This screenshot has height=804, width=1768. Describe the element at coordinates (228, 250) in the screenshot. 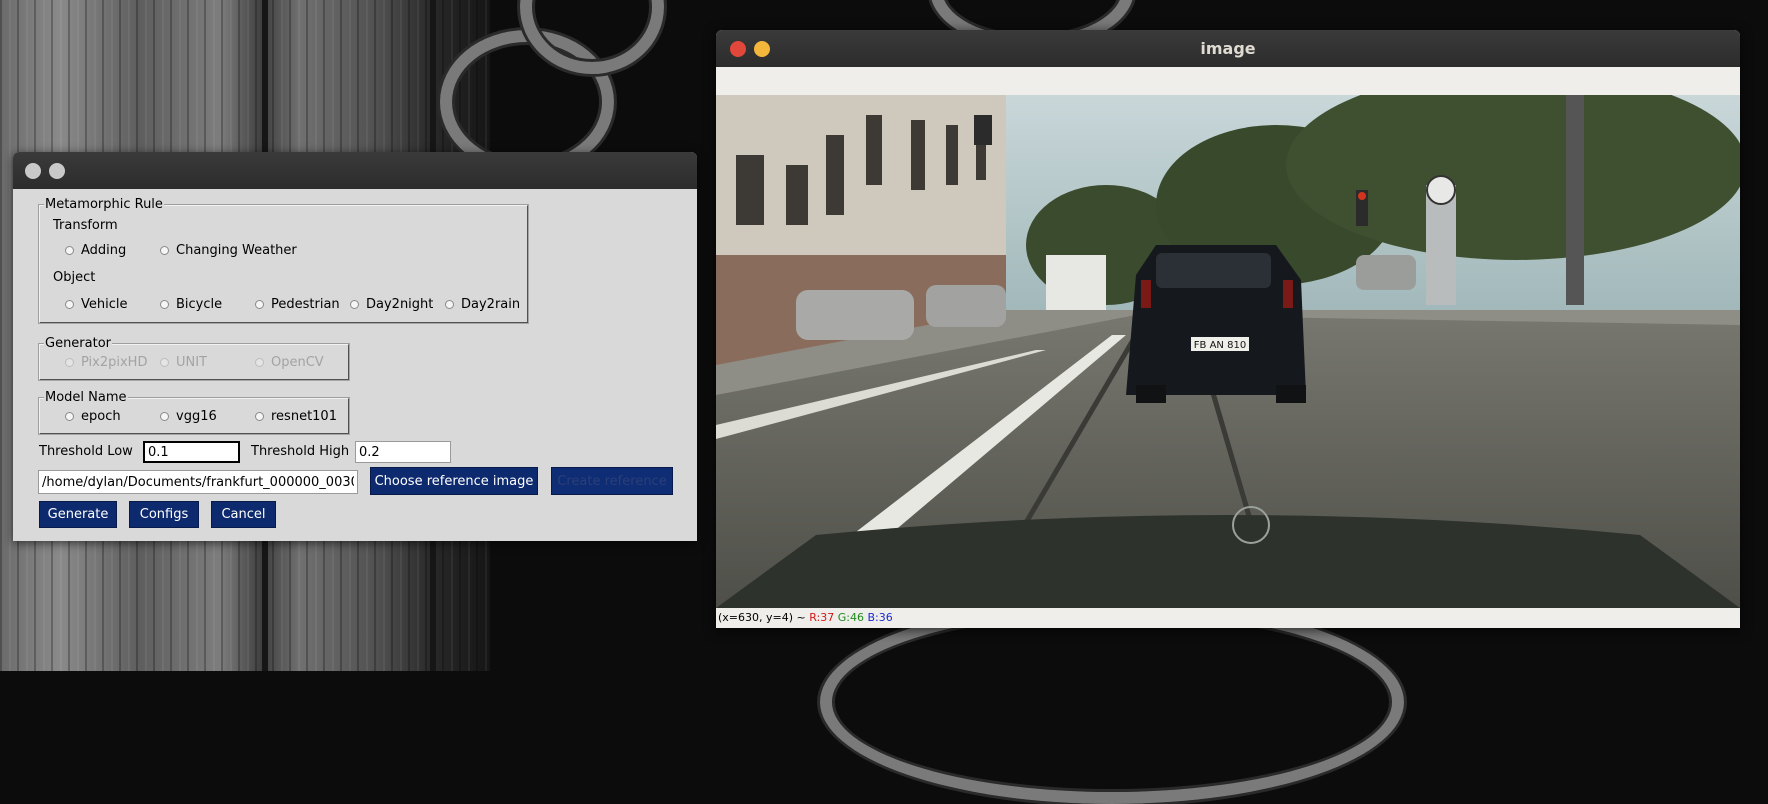

I see `radio-changing-weather: Changing Weather` at that location.